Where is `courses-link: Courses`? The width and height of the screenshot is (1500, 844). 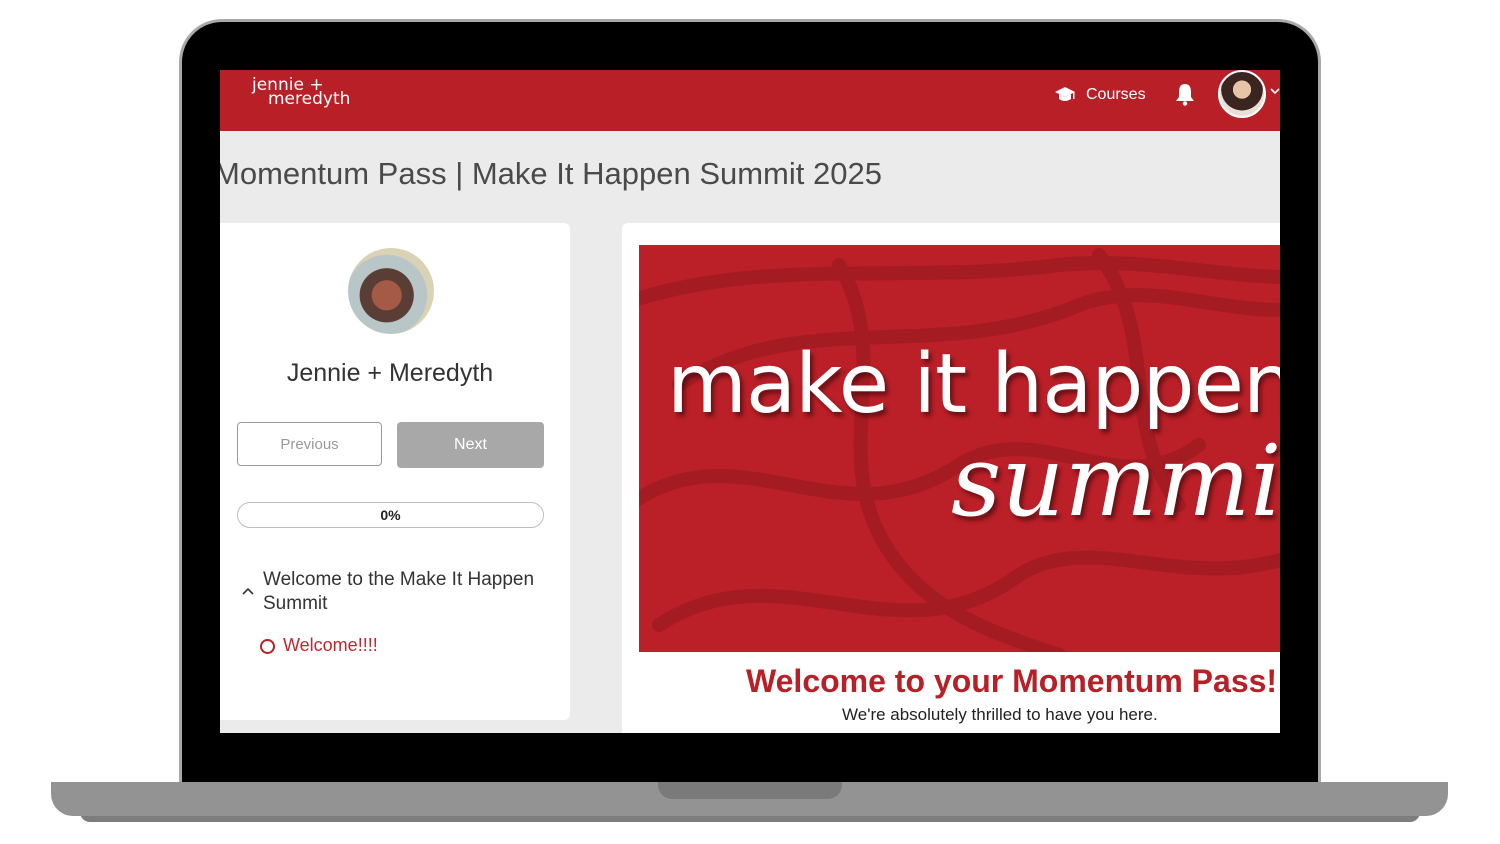
courses-link: Courses is located at coordinates (1100, 95).